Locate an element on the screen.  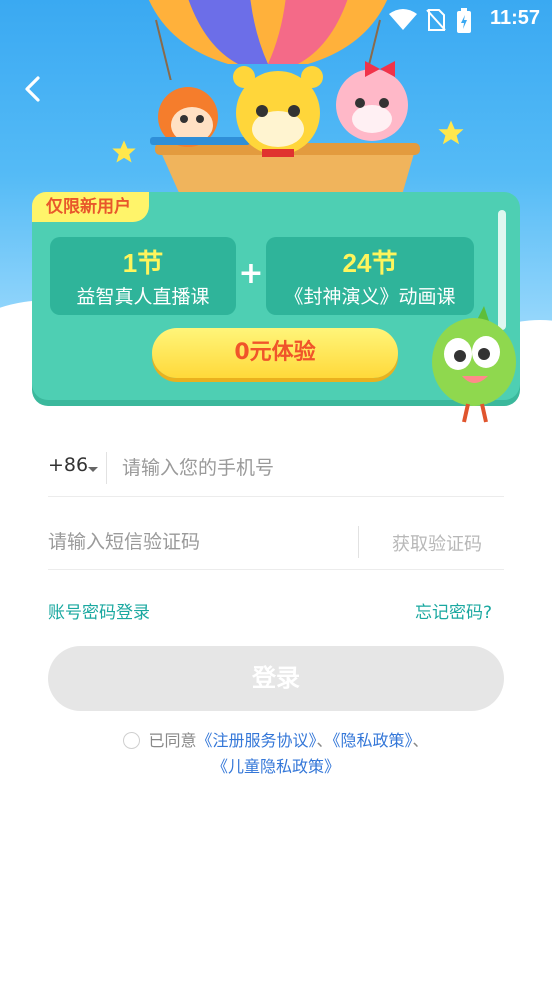
star-decoration-left is located at coordinates (124, 151).